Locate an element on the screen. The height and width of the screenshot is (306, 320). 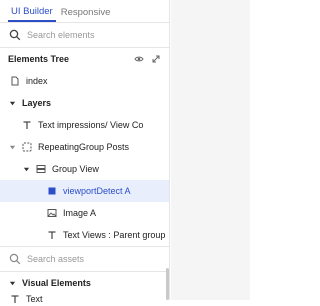
elements-tree-header: Elements Tree is located at coordinates (84, 59).